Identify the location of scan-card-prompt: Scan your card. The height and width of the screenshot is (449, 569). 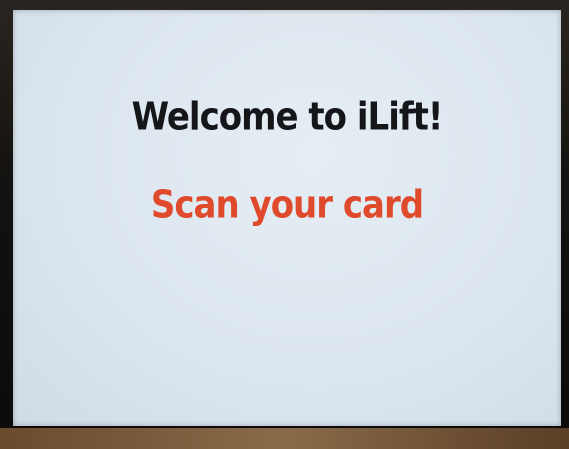
(287, 205).